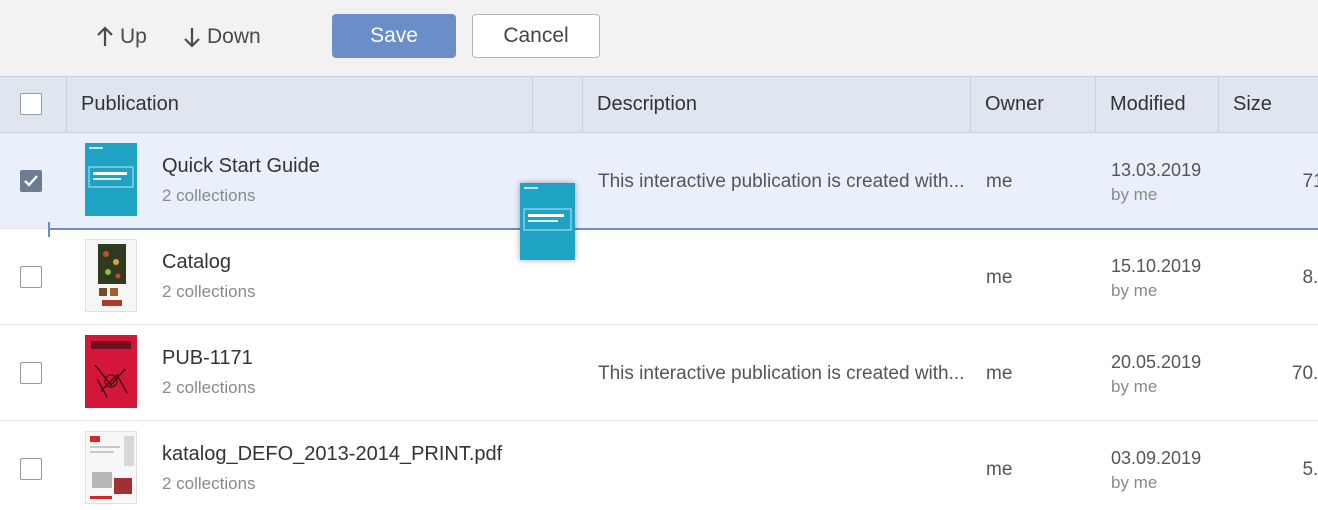  I want to click on cover-red-book, so click(111, 371).